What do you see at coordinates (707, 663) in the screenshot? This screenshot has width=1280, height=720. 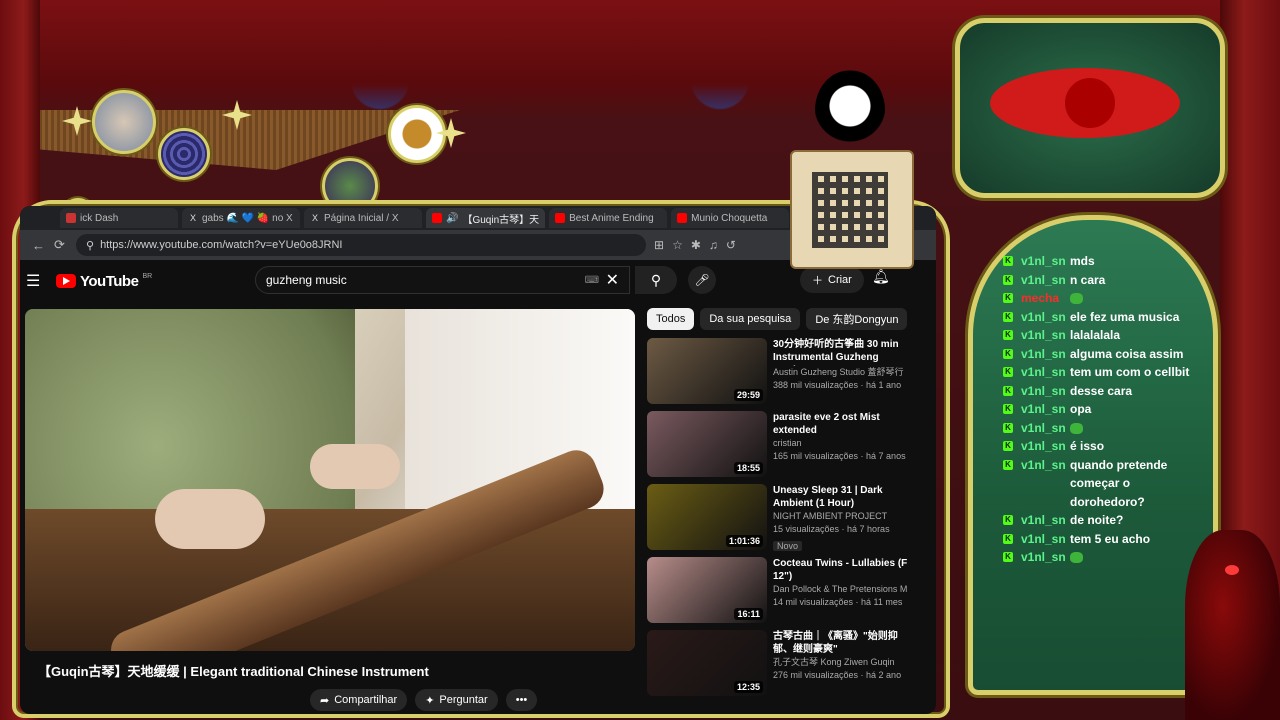 I see `video-thumbnail: 12:35` at bounding box center [707, 663].